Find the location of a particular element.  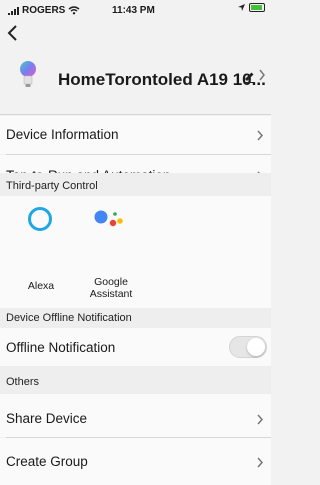

status-bar: ROGERS 11:43 PM is located at coordinates (135, 10).